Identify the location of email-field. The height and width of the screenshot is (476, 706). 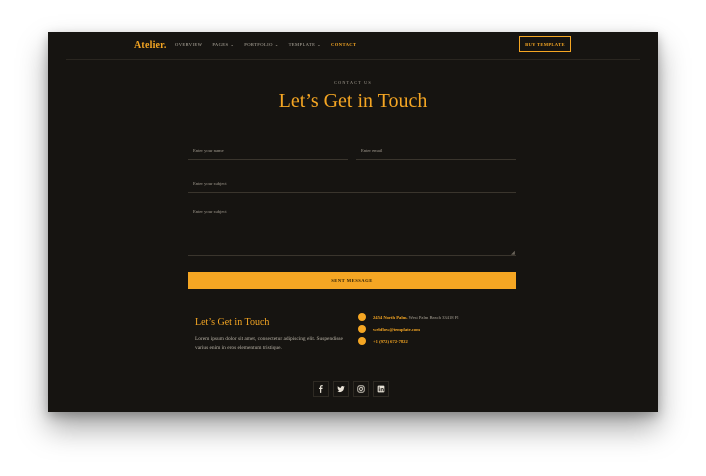
(436, 151).